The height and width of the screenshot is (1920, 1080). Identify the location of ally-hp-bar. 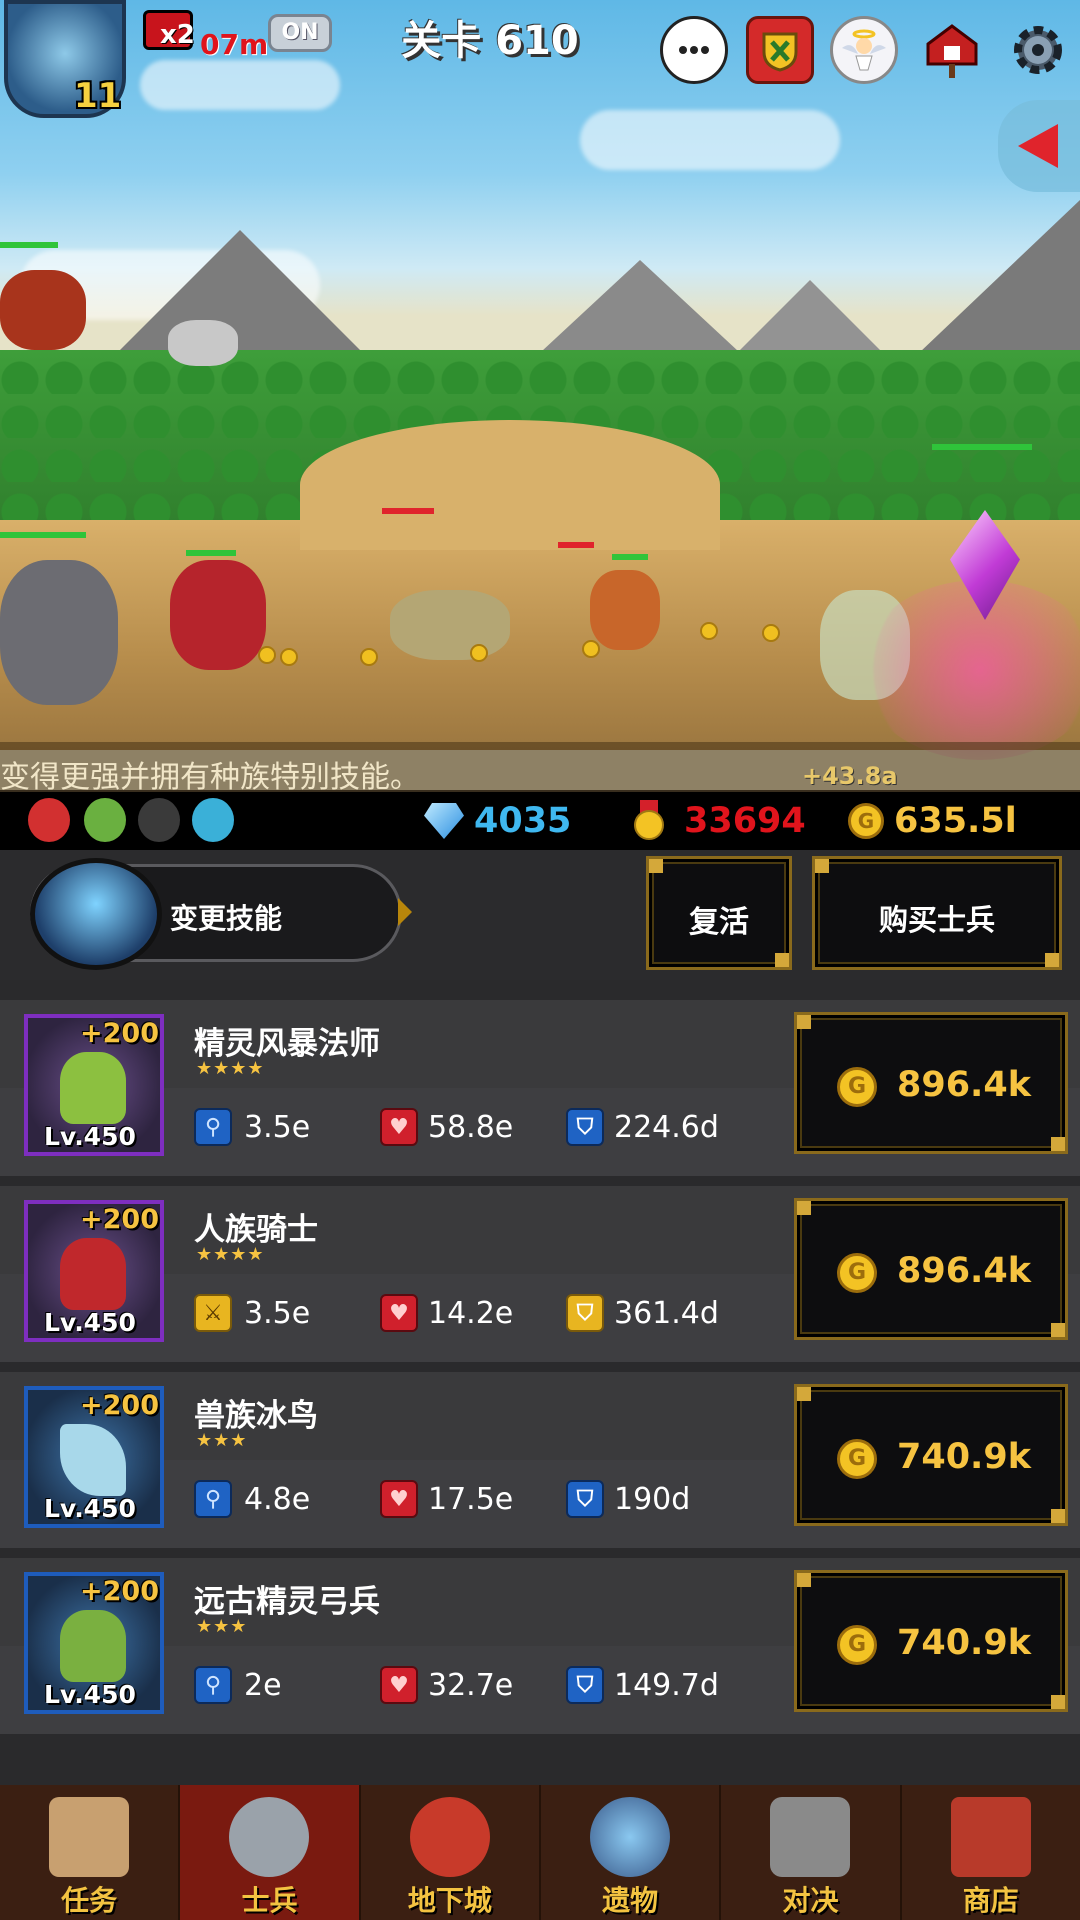
(630, 557).